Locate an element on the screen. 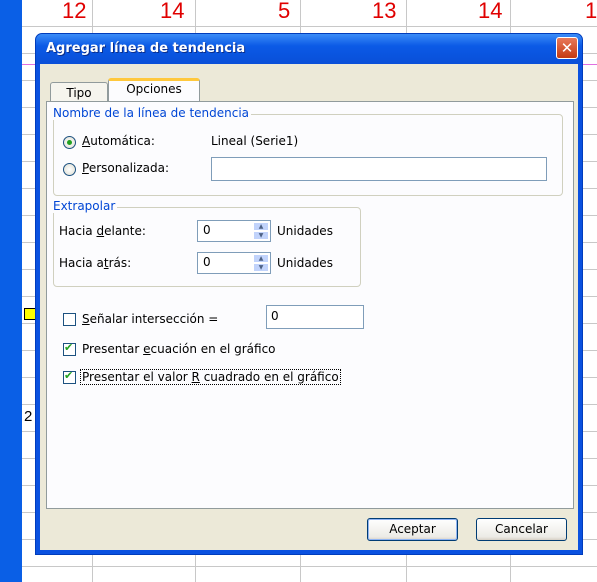 Image resolution: width=597 pixels, height=582 pixels. custom-label: Personalizada: is located at coordinates (125, 168).